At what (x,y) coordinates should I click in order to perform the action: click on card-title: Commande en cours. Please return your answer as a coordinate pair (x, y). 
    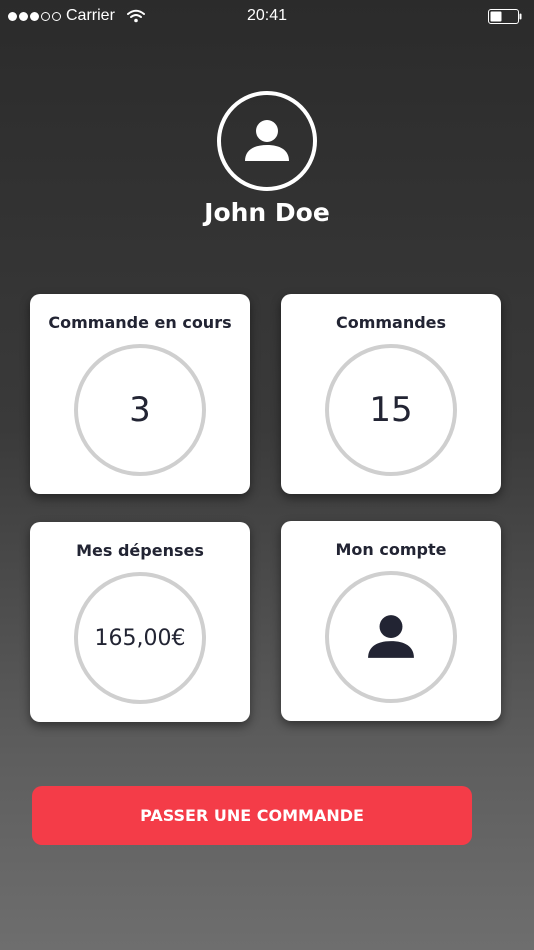
    Looking at the image, I should click on (140, 322).